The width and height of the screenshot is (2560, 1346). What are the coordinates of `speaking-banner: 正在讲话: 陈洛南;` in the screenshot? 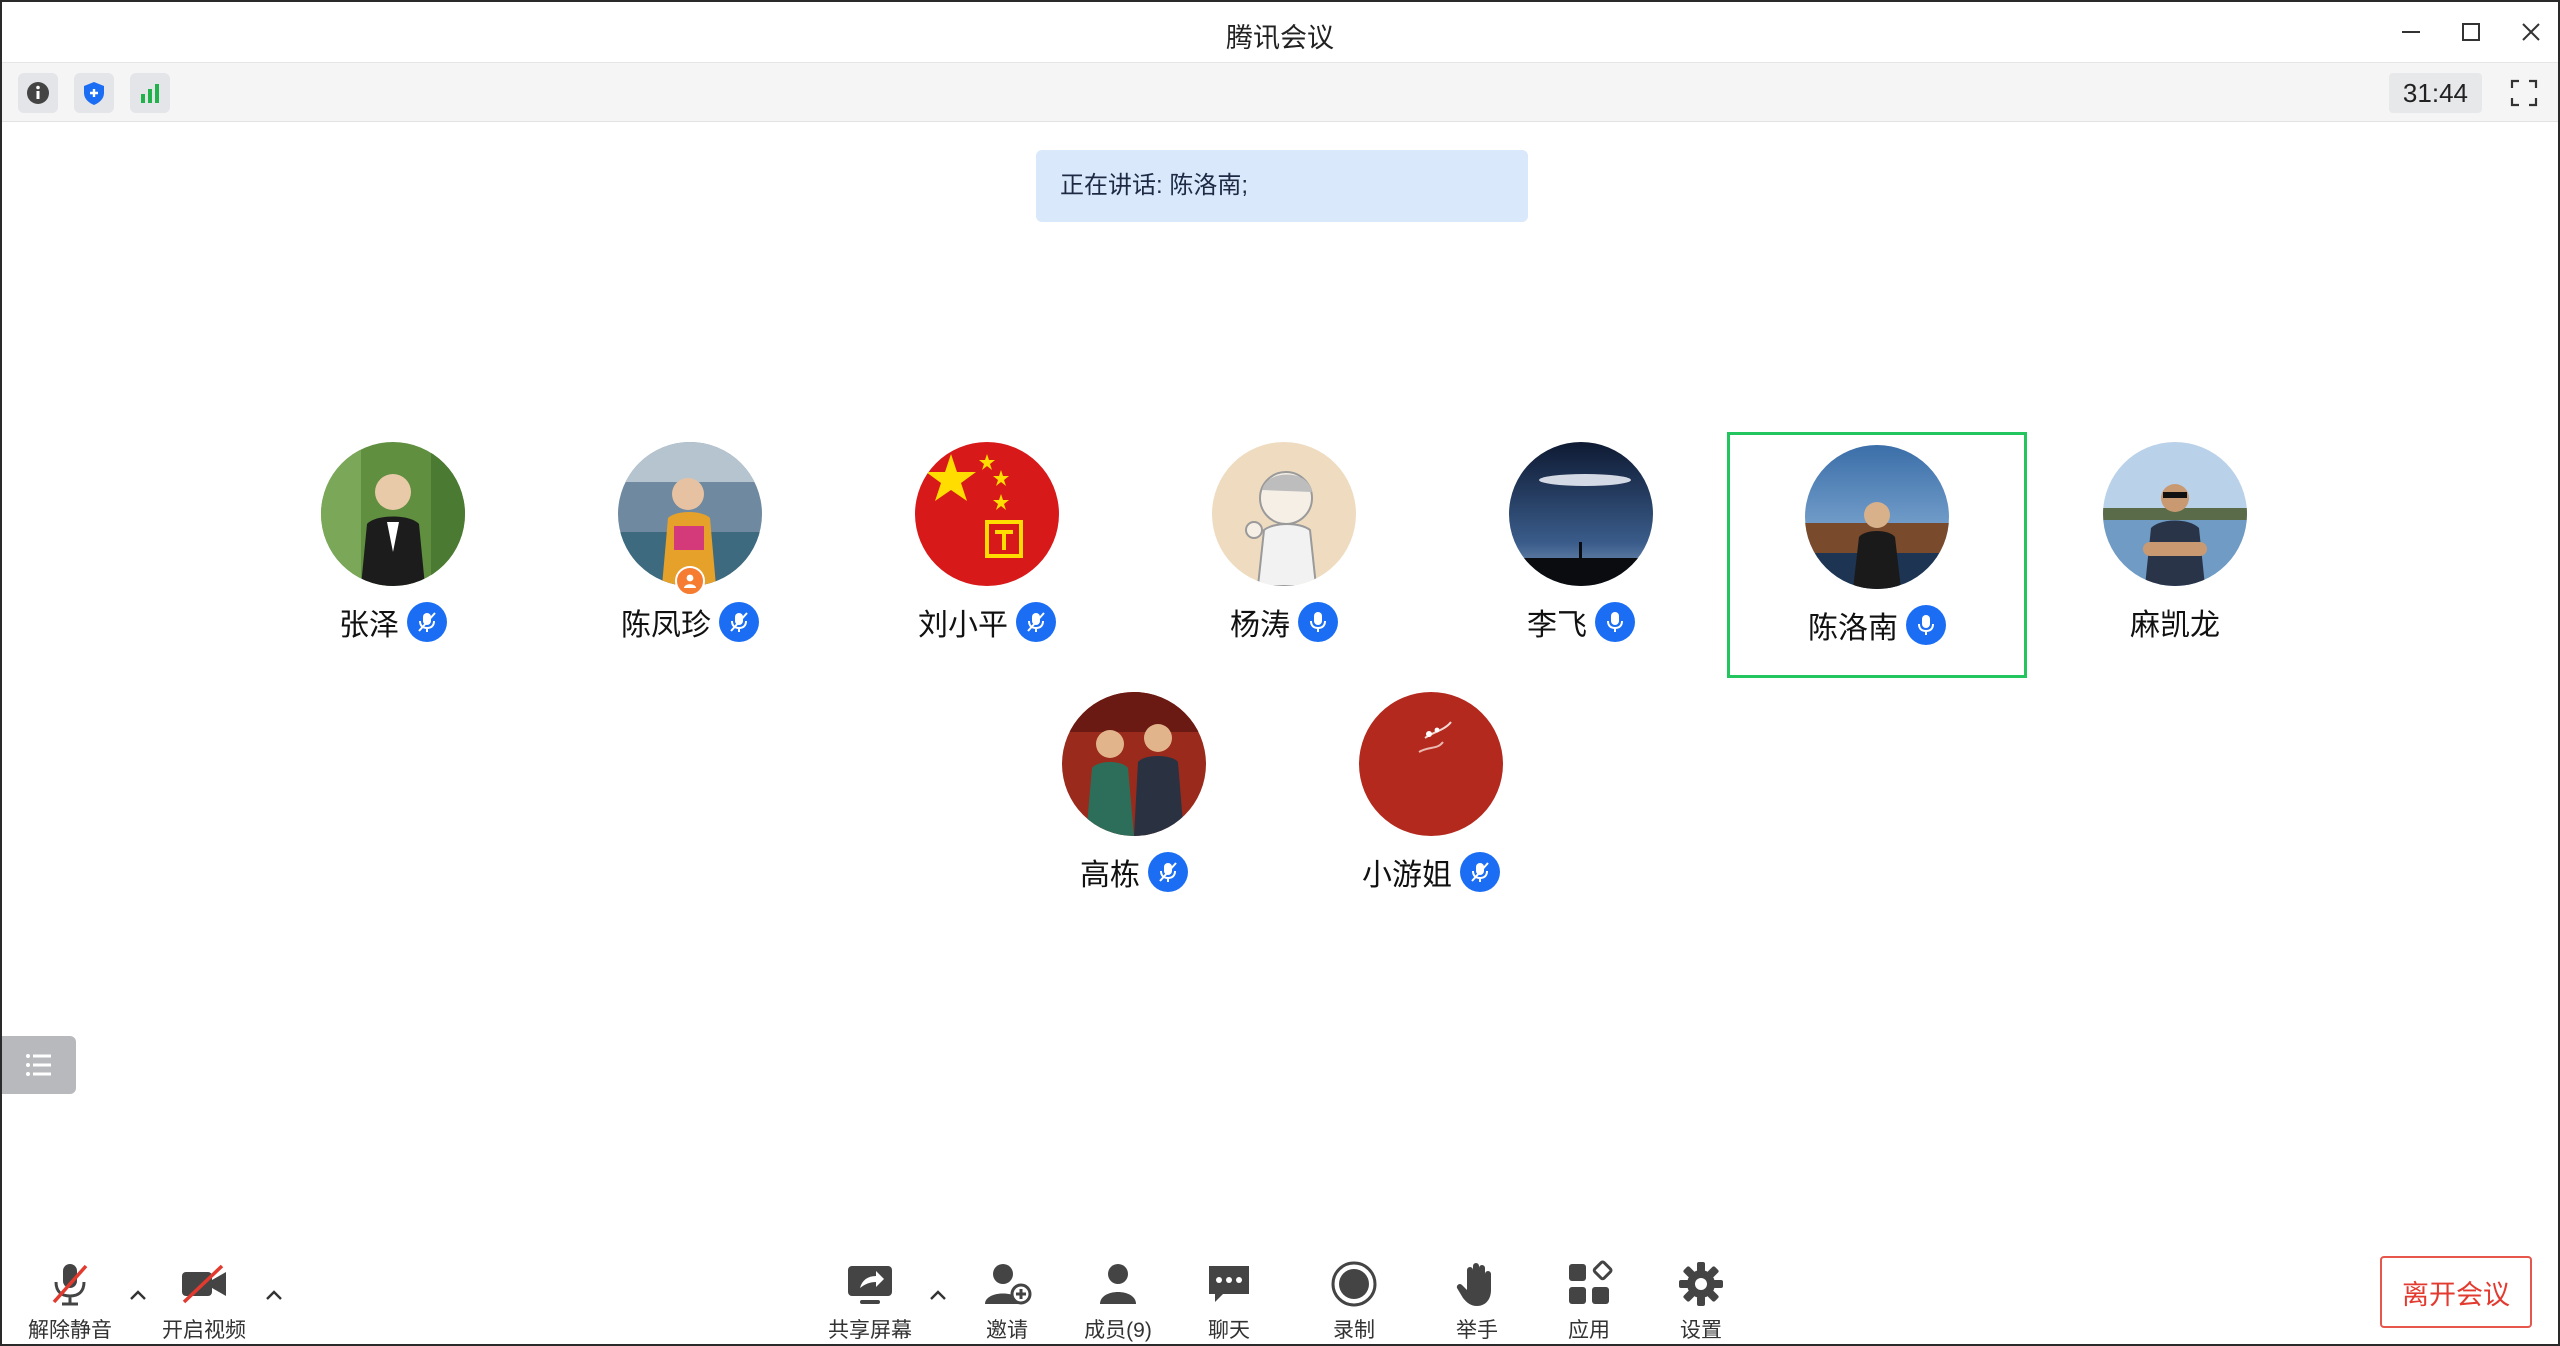 It's located at (1282, 186).